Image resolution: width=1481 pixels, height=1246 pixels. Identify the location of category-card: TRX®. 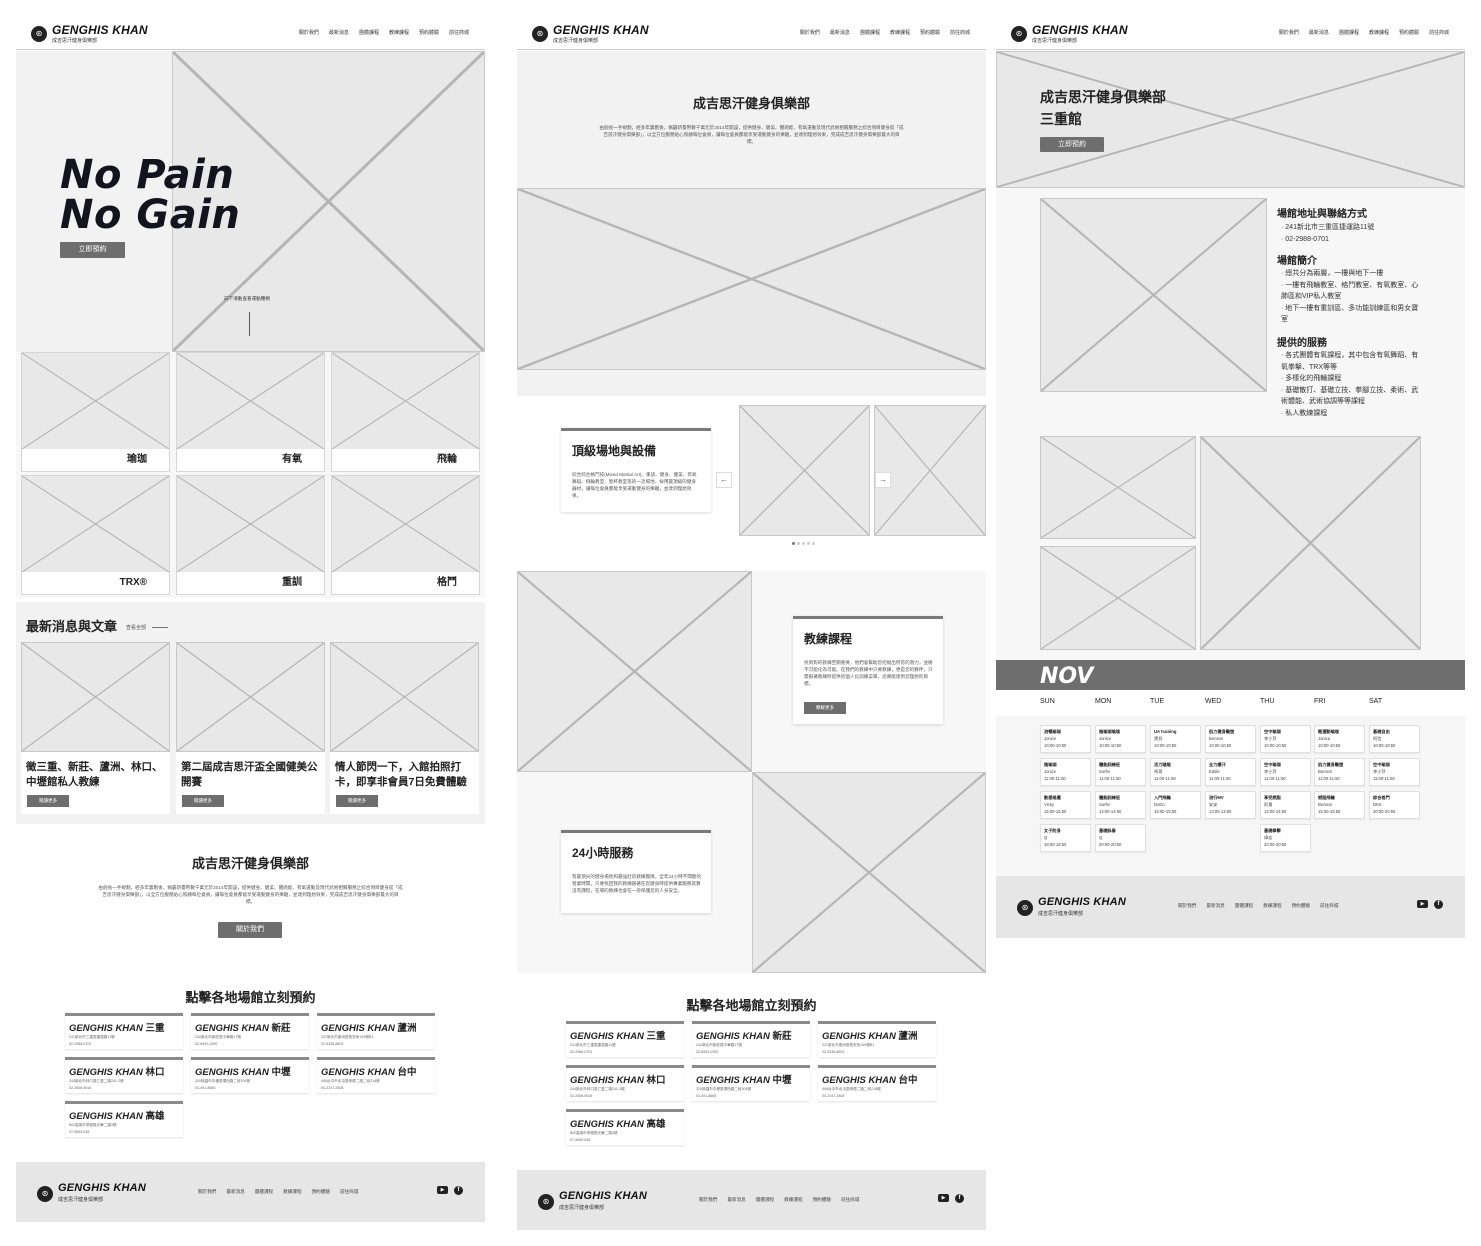
(95, 535).